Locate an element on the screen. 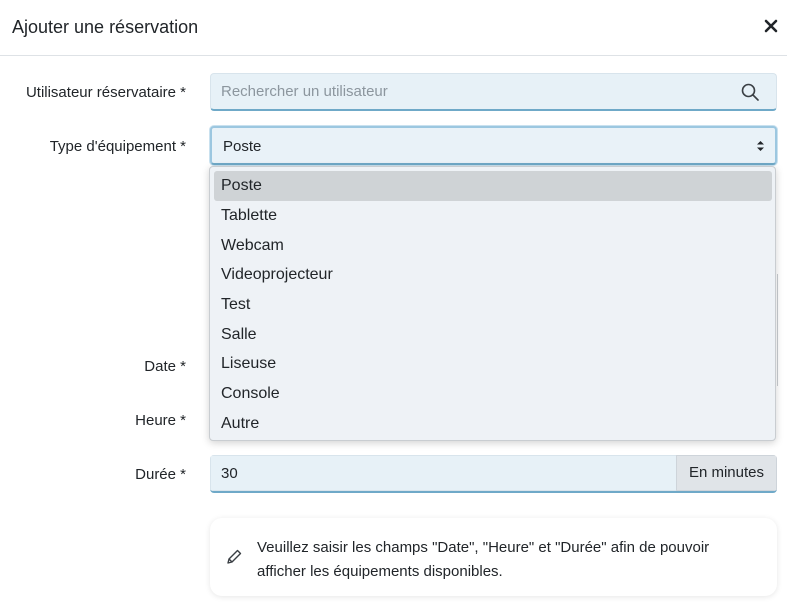 This screenshot has height=608, width=787. duree-unit-addon: En minutes is located at coordinates (726, 473).